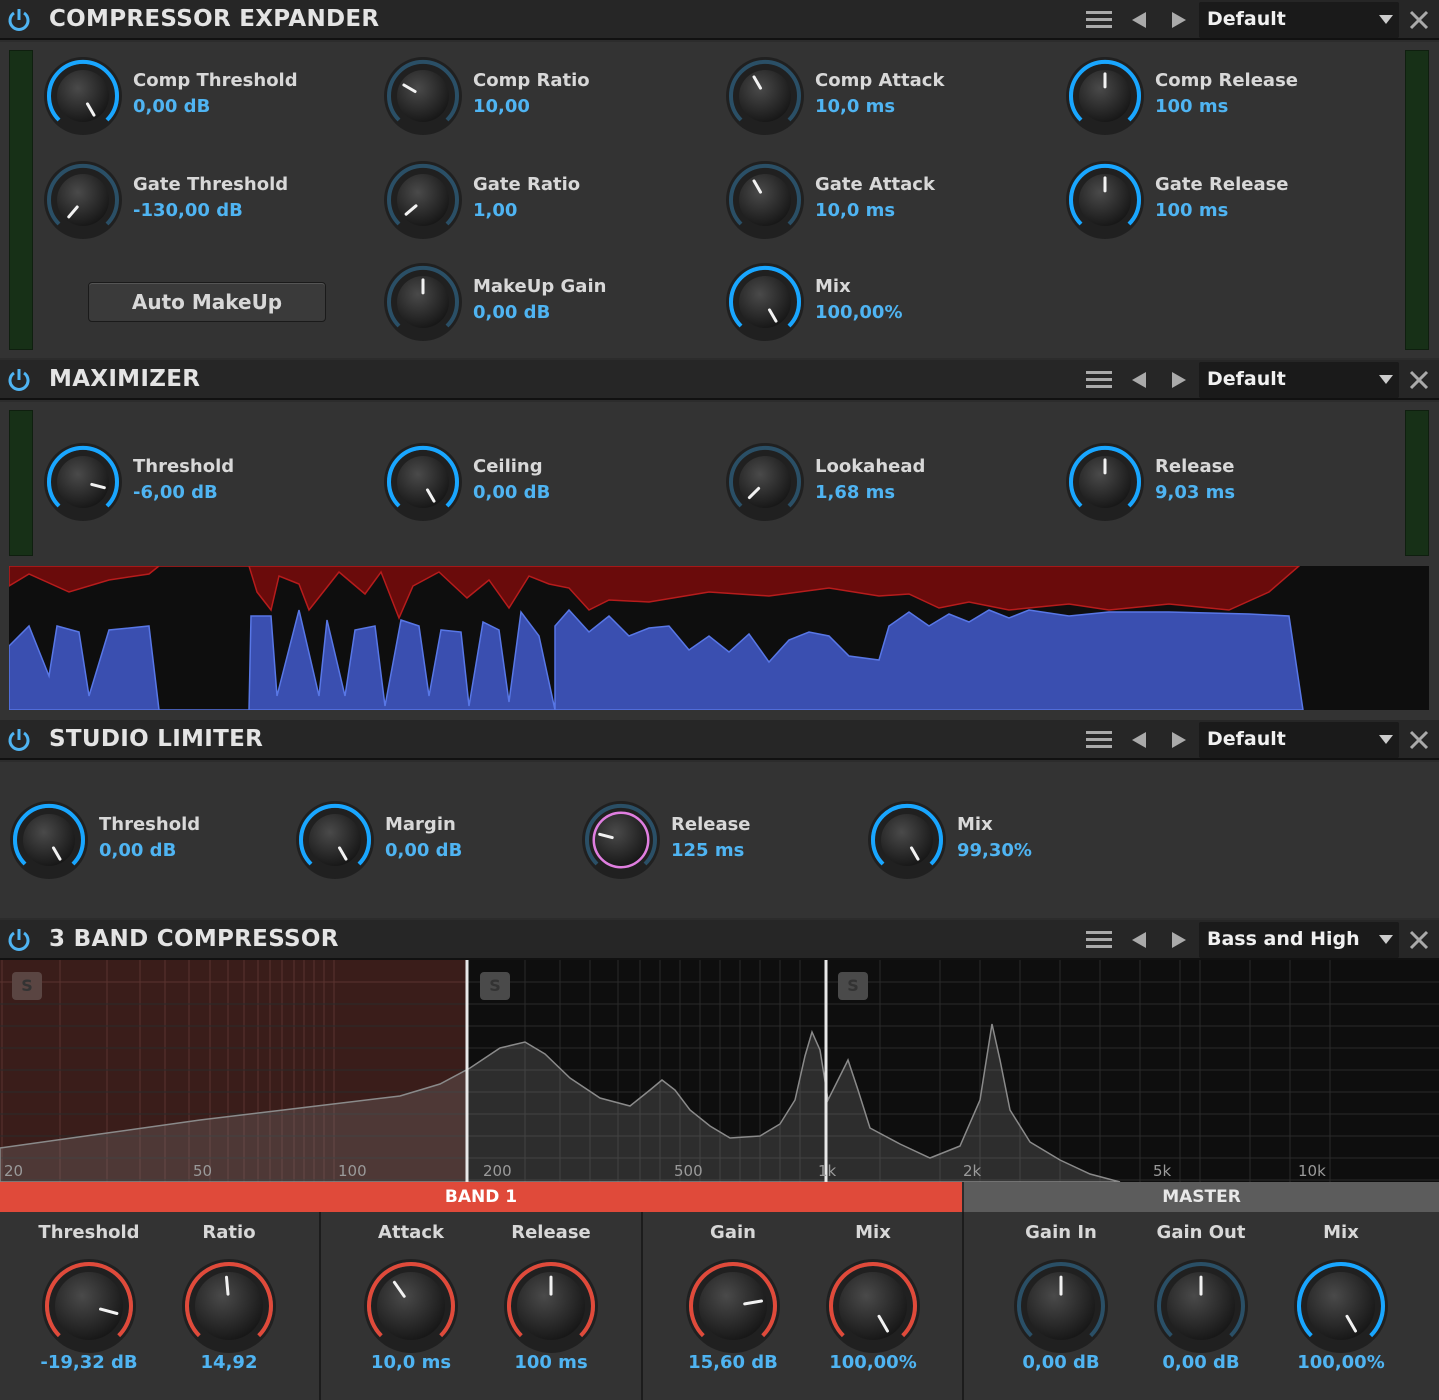  What do you see at coordinates (1417, 200) in the screenshot?
I see `output-level-meter` at bounding box center [1417, 200].